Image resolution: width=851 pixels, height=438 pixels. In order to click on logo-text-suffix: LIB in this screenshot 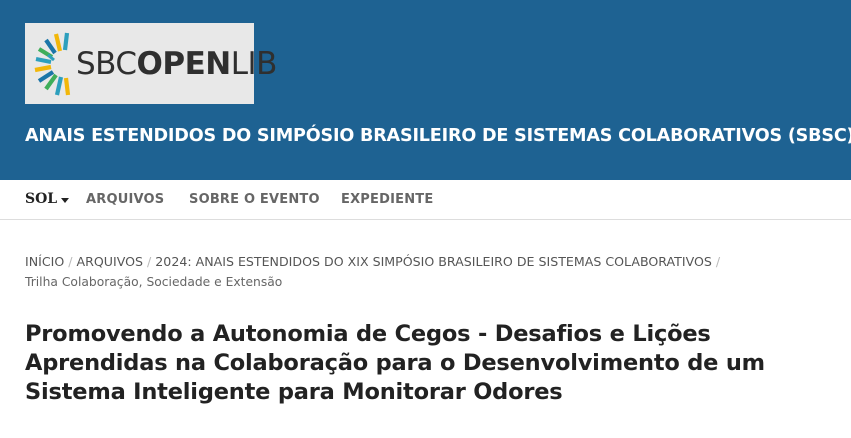, I will do `click(254, 64)`.